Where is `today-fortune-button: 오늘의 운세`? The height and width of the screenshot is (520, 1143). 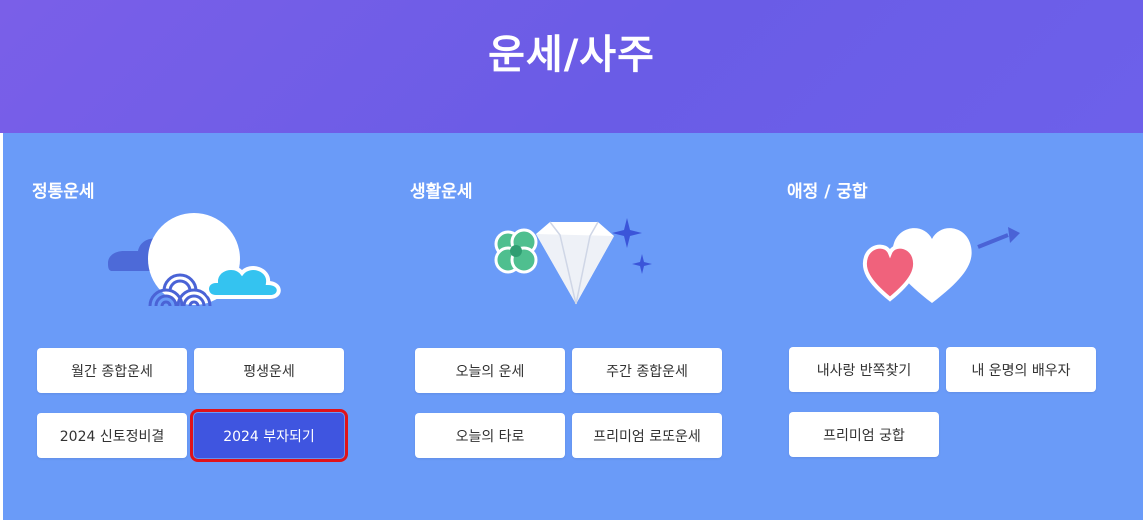
today-fortune-button: 오늘의 운세 is located at coordinates (490, 370).